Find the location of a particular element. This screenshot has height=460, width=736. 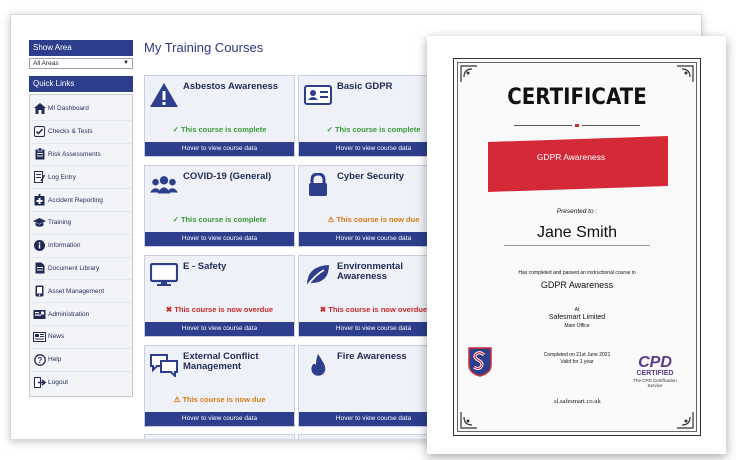

company-name: Safesmart Limited is located at coordinates (577, 317).